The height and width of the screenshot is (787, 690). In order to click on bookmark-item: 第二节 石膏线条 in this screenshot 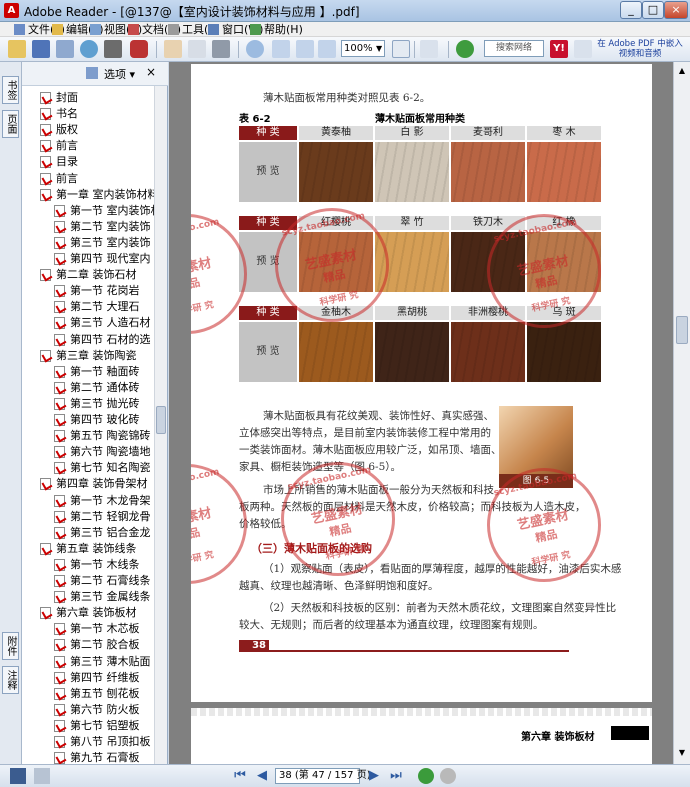, I will do `click(102, 581)`.